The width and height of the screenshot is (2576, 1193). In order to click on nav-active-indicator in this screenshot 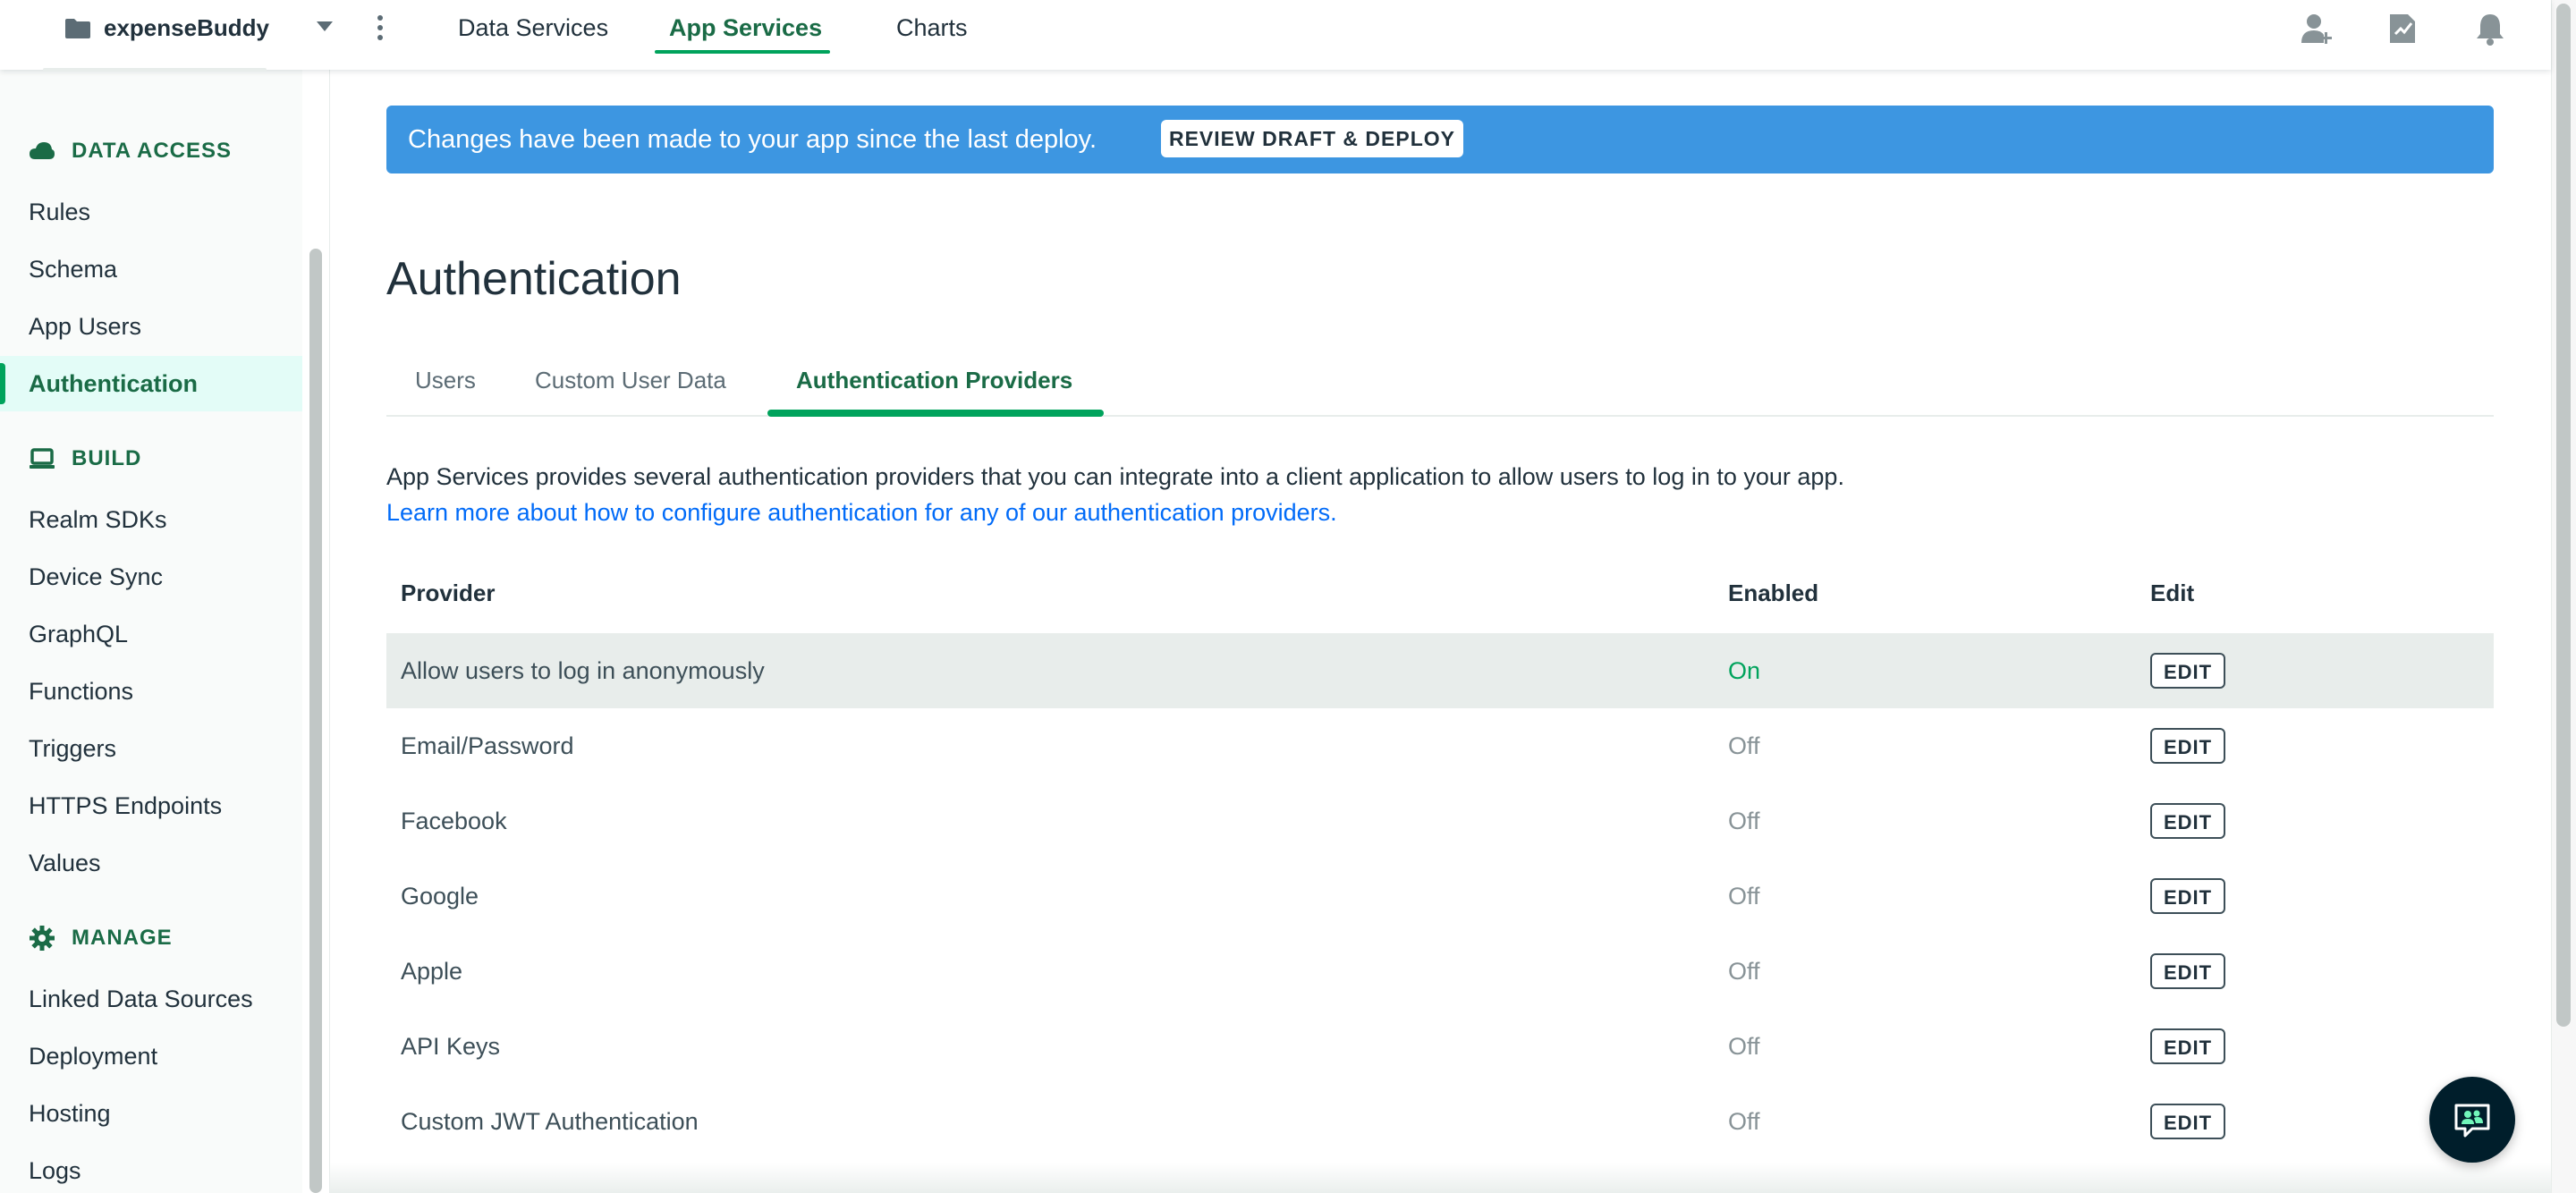, I will do `click(742, 52)`.